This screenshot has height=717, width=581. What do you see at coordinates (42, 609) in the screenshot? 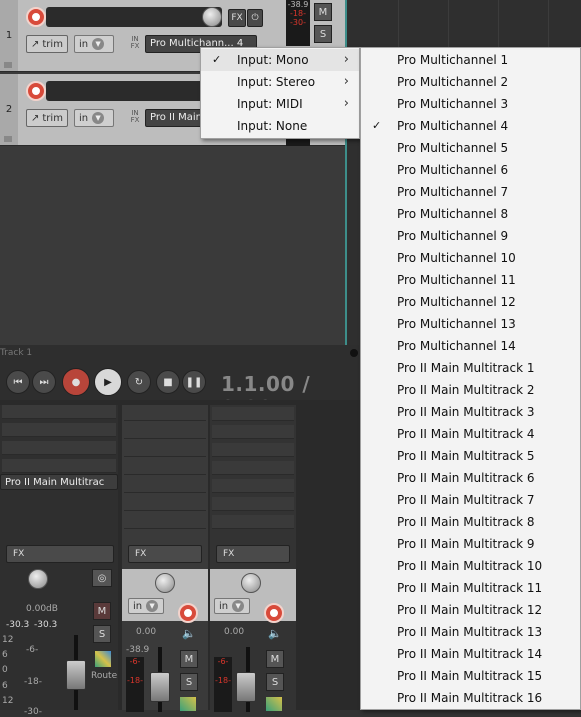
I see `master-db: 0.00dB` at bounding box center [42, 609].